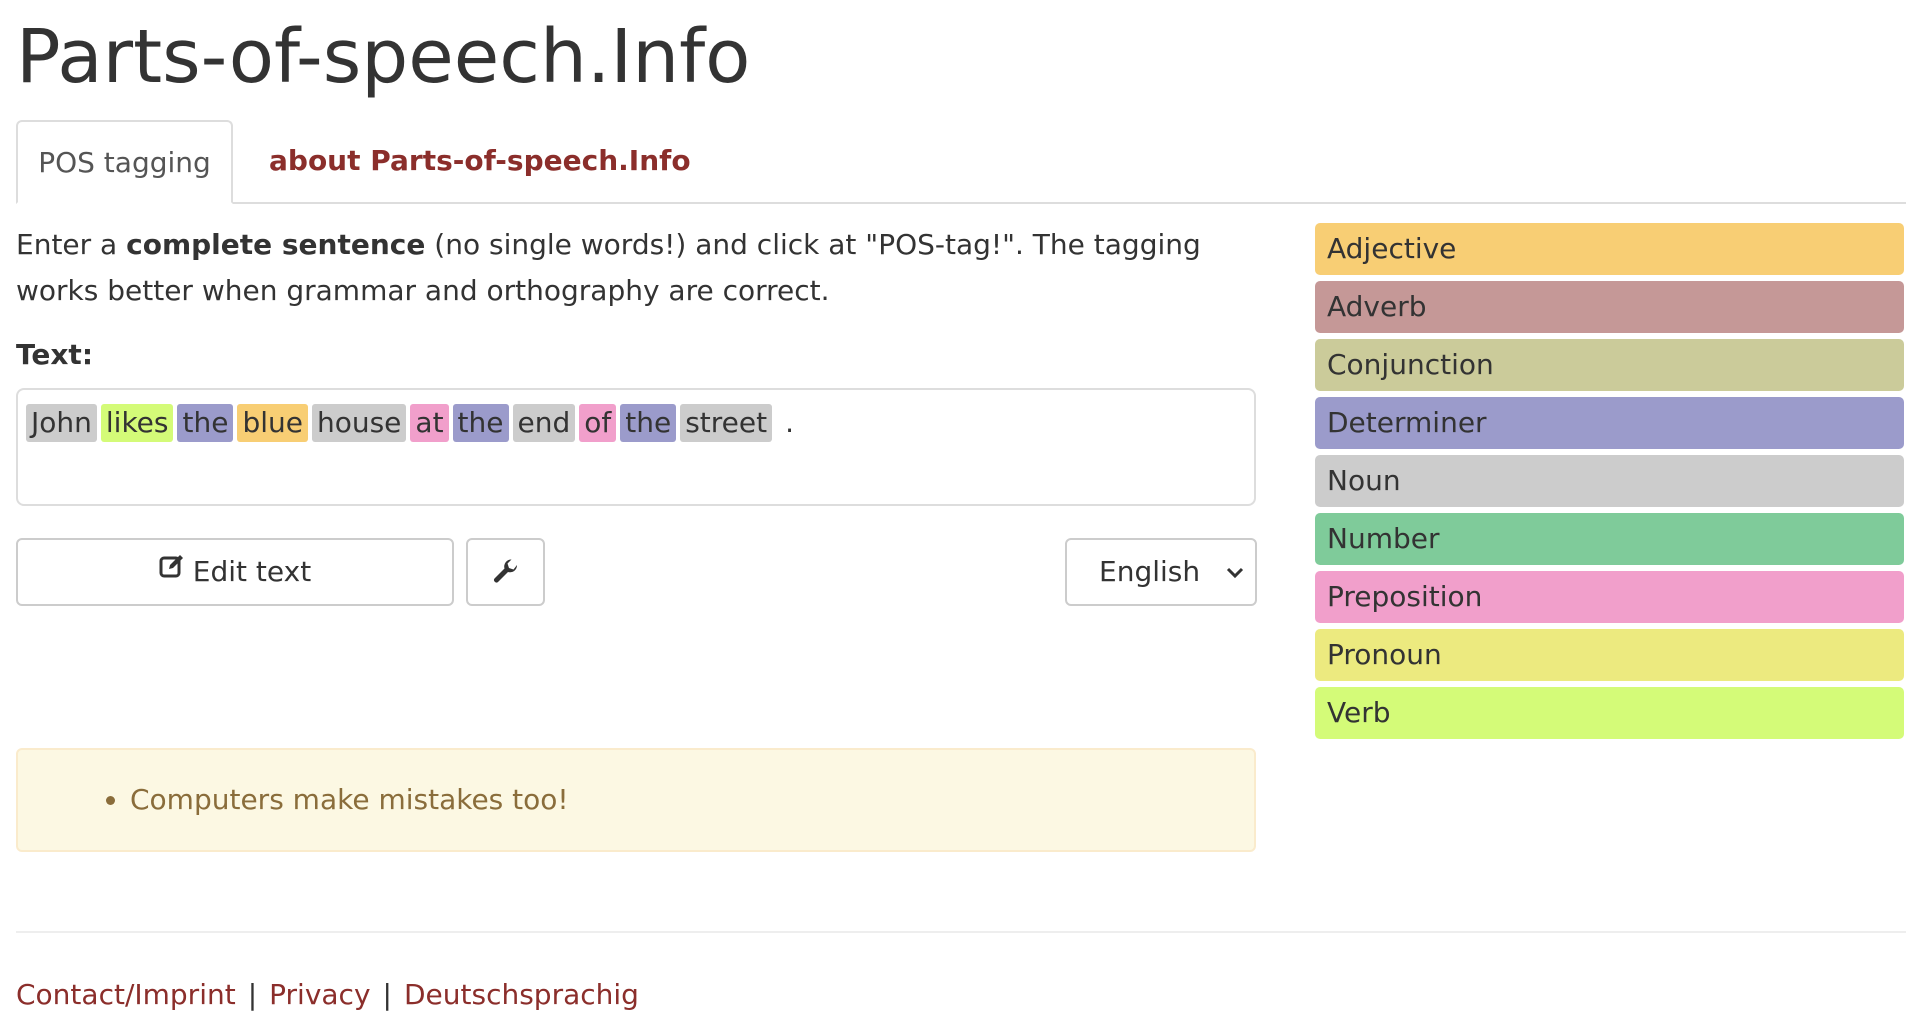 The width and height of the screenshot is (1924, 1024). I want to click on legend-item-pronoun: Pronoun, so click(1609, 655).